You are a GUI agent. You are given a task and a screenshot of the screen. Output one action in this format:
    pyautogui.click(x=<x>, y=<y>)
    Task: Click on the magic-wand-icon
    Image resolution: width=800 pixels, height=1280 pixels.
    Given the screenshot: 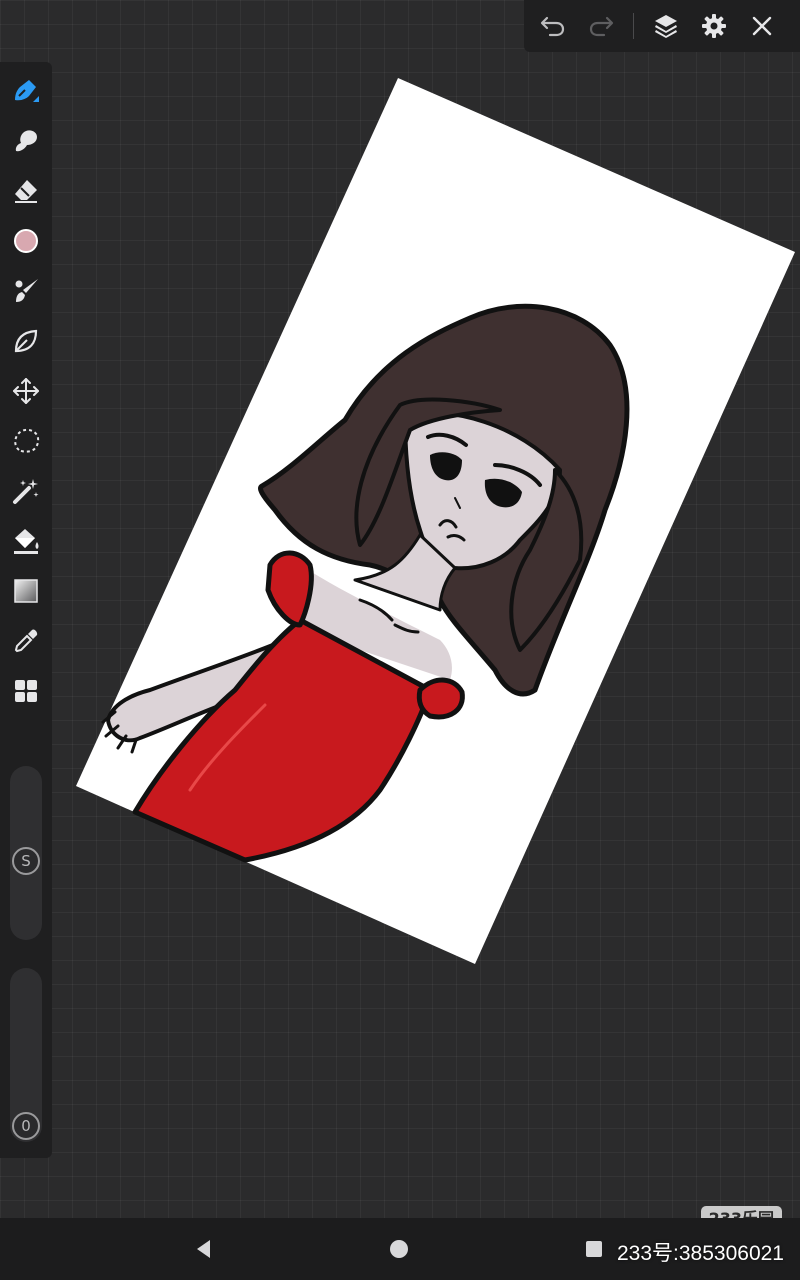 What is the action you would take?
    pyautogui.click(x=26, y=491)
    